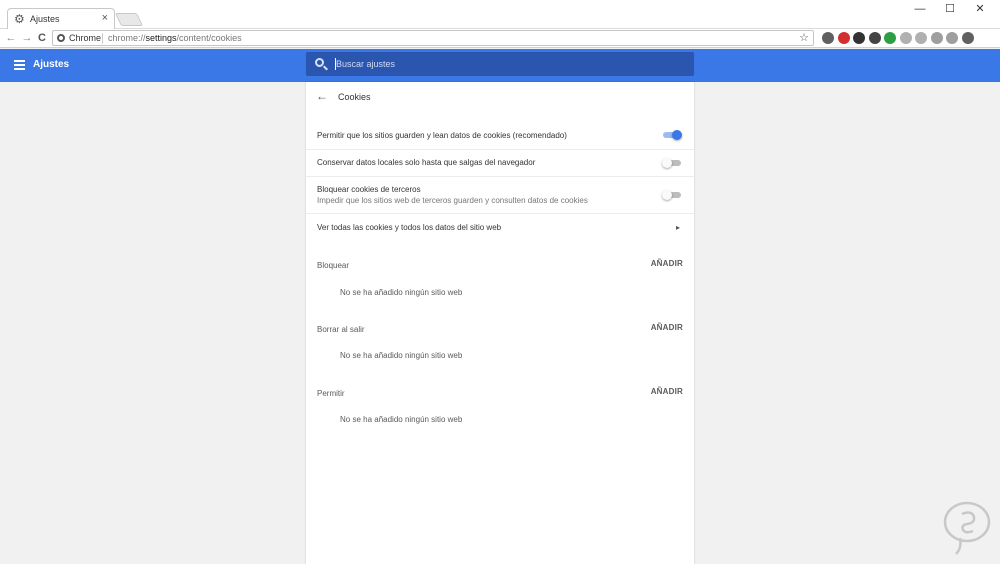 The width and height of the screenshot is (1000, 564). I want to click on tab-close-icon: ×, so click(105, 18).